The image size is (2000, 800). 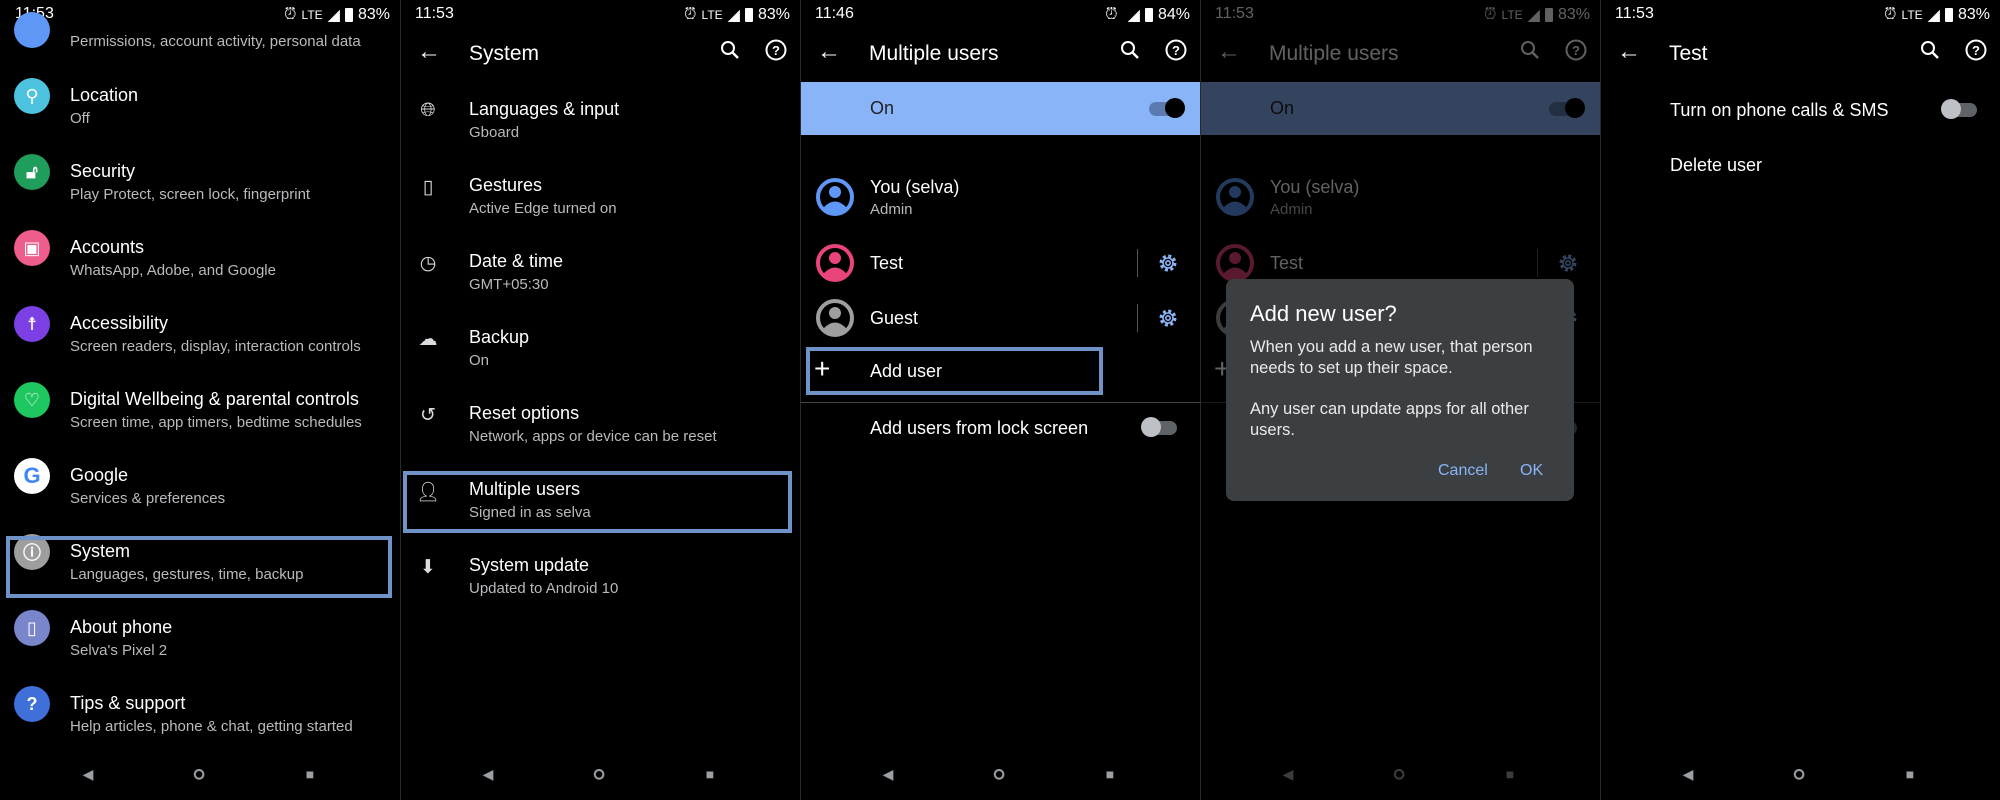 I want to click on privacy-icon, so click(x=32, y=30).